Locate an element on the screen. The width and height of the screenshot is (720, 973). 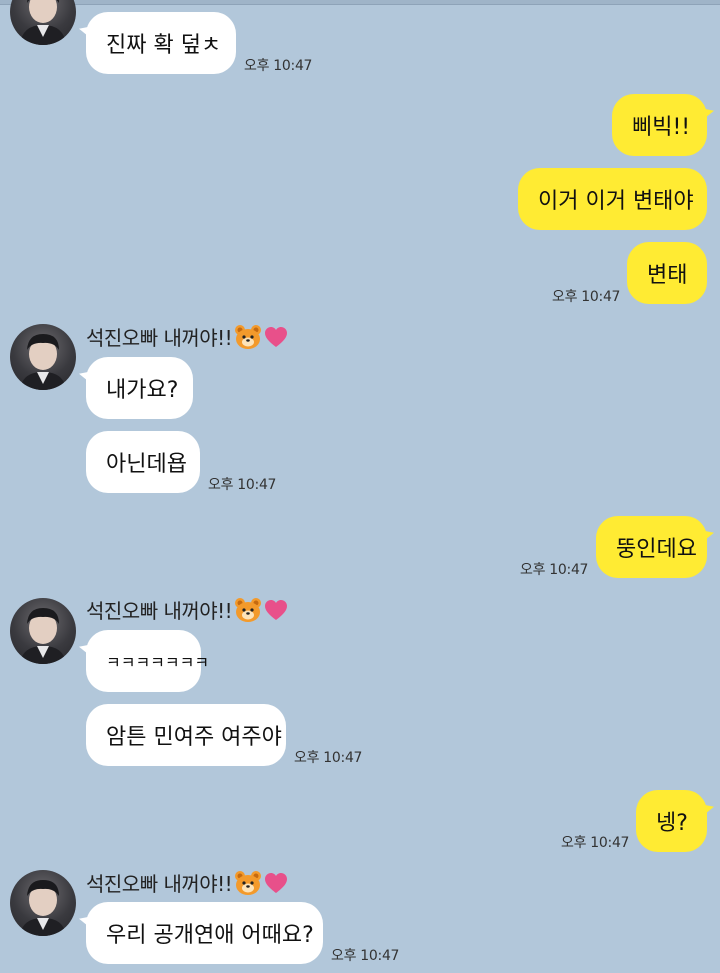
message-bubble: 진짜 확 덮ㅊ is located at coordinates (161, 43).